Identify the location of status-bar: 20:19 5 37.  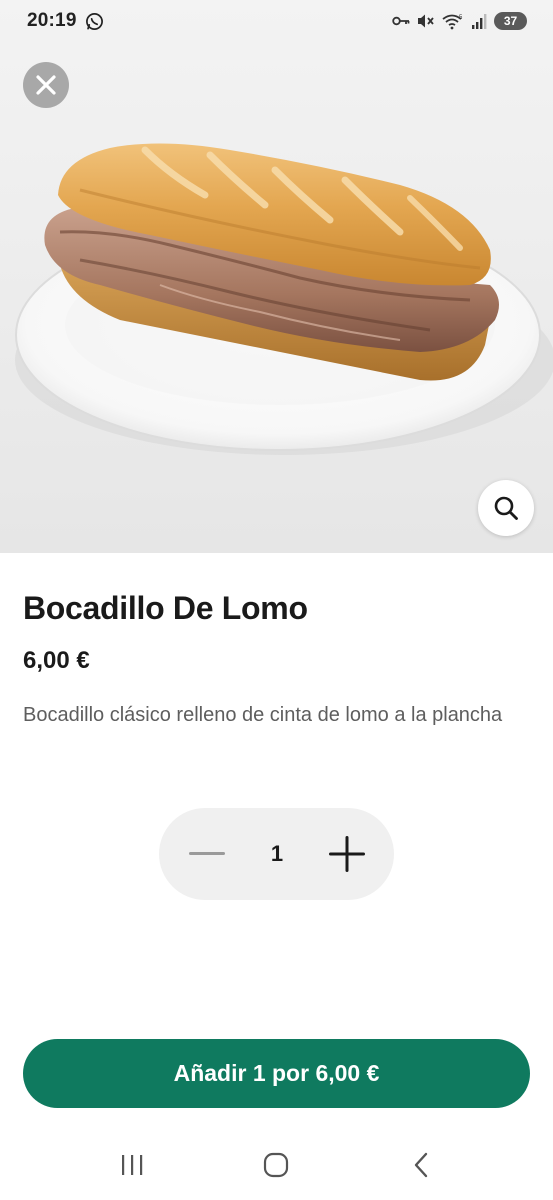
(276, 21).